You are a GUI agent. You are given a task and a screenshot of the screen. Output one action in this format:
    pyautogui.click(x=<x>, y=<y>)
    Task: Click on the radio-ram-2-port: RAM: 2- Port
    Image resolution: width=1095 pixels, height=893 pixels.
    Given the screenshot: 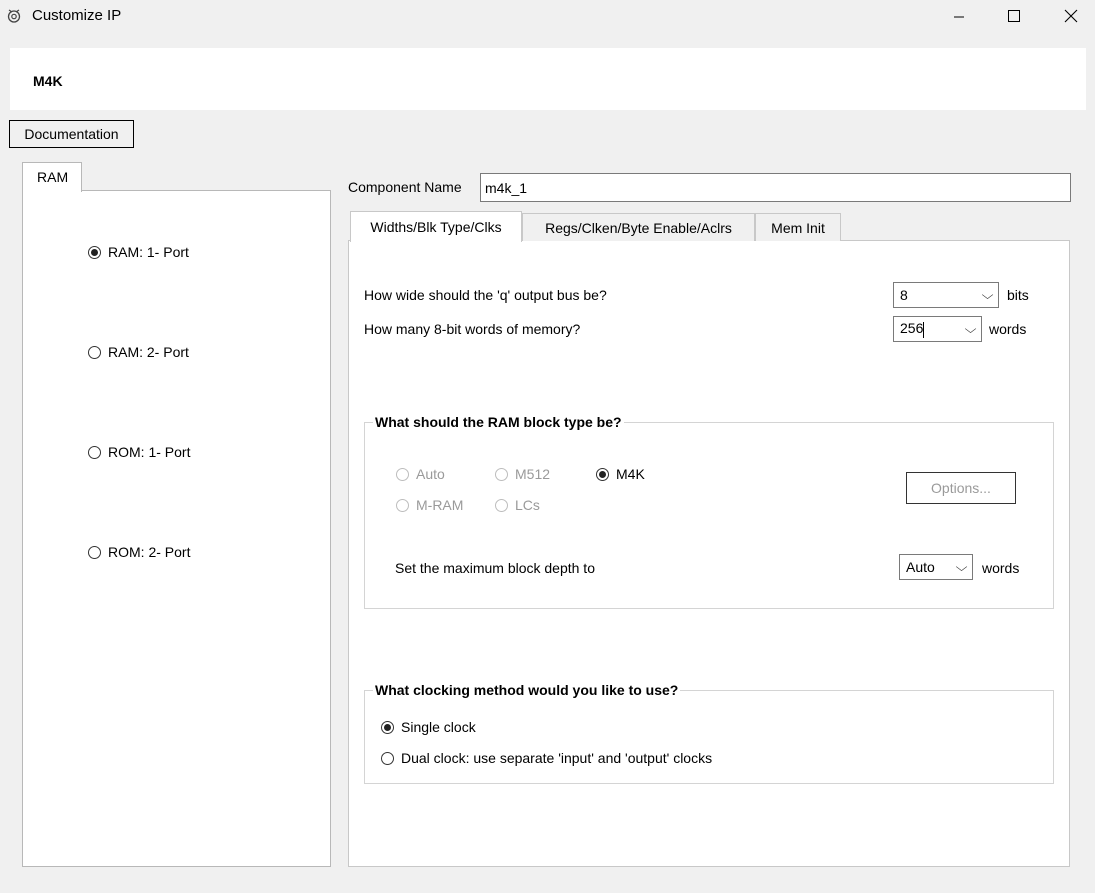 What is the action you would take?
    pyautogui.click(x=138, y=352)
    